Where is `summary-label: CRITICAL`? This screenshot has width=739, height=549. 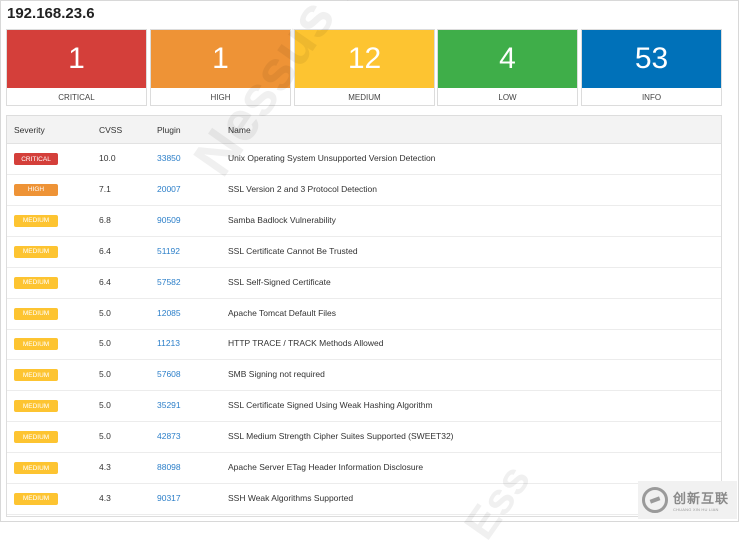 summary-label: CRITICAL is located at coordinates (76, 97).